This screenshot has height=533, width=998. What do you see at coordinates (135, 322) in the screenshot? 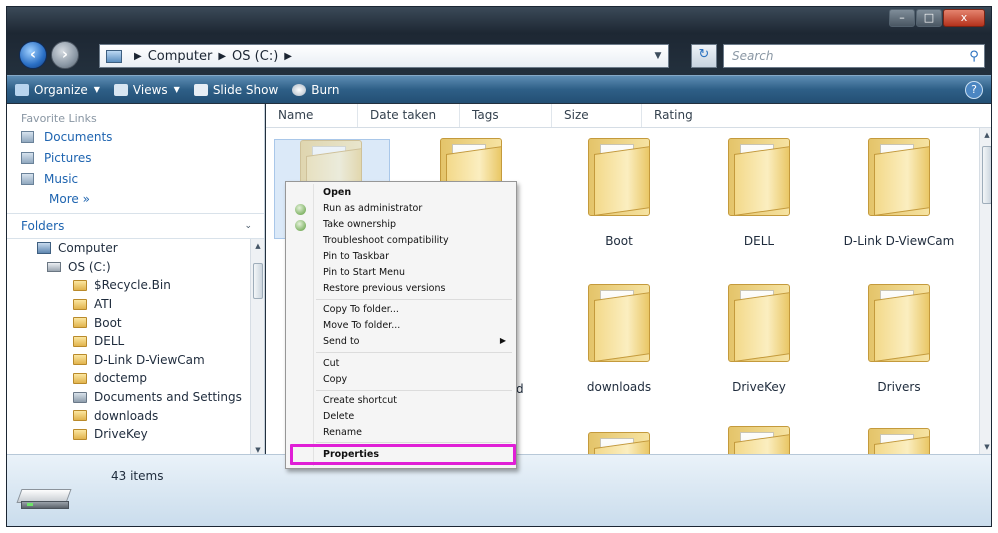
I see `tree-folder: Boot` at bounding box center [135, 322].